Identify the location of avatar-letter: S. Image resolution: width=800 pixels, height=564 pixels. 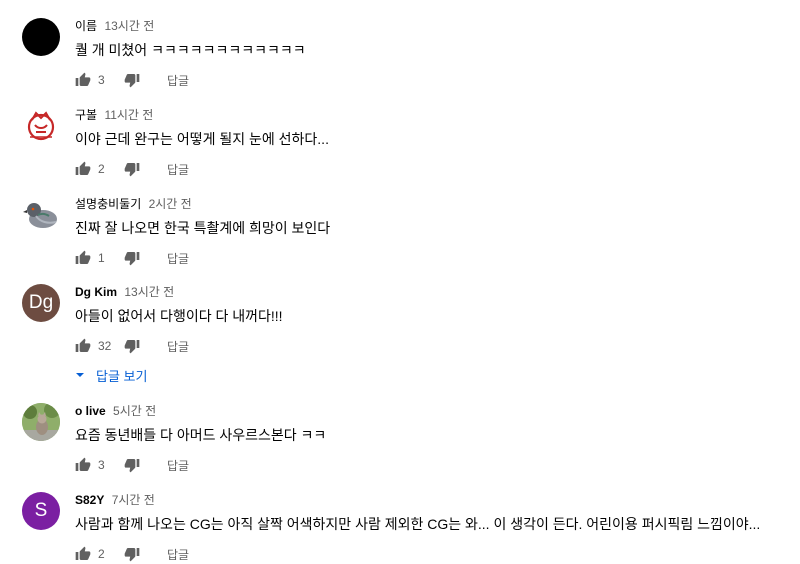
(41, 510).